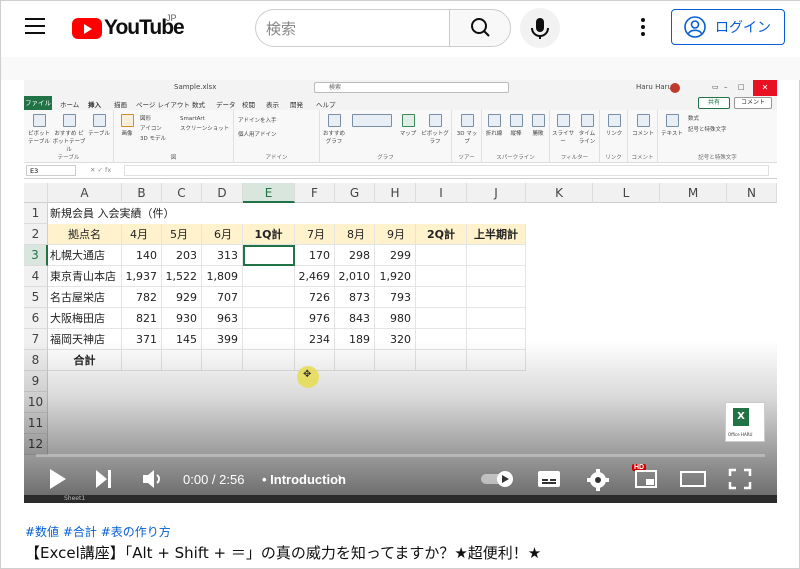  Describe the element at coordinates (538, 120) in the screenshot. I see `sparkline-winloss-icon` at that location.